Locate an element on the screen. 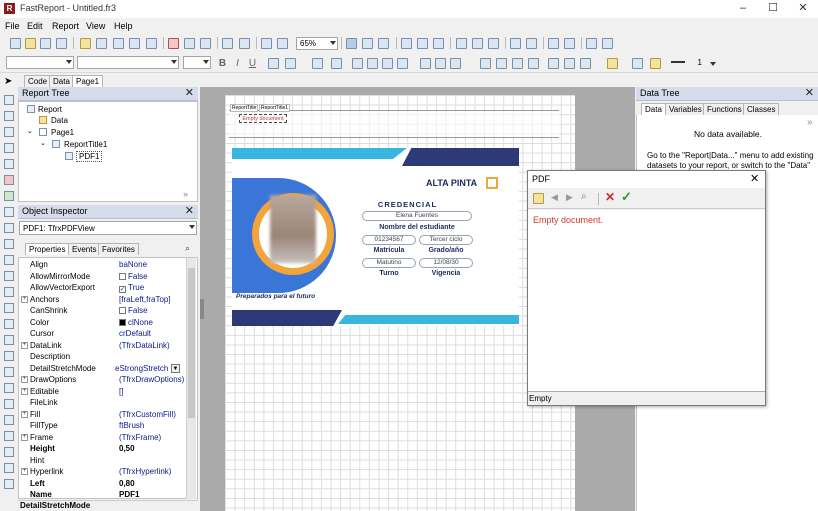 This screenshot has height=511, width=818. next-page-icon: ▶ is located at coordinates (569, 197).